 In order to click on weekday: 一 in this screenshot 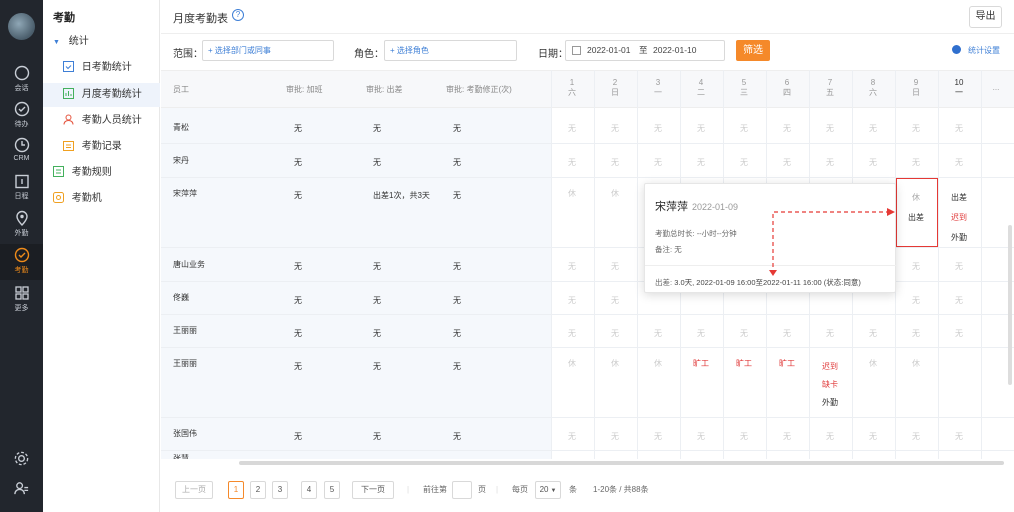, I will do `click(959, 92)`.